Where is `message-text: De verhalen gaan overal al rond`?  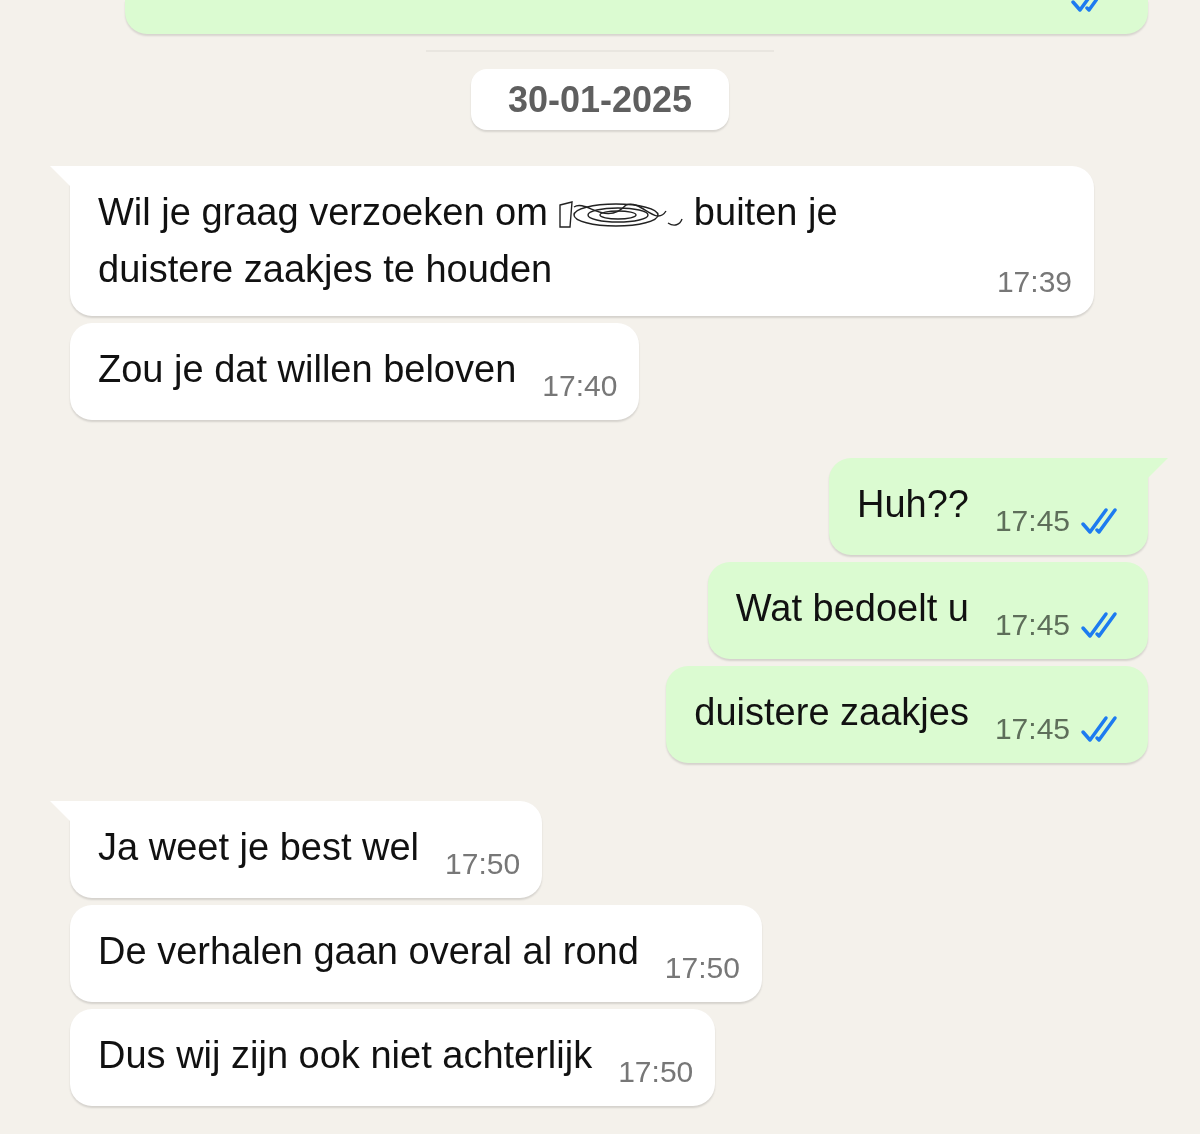
message-text: De verhalen gaan overal al rond is located at coordinates (368, 951).